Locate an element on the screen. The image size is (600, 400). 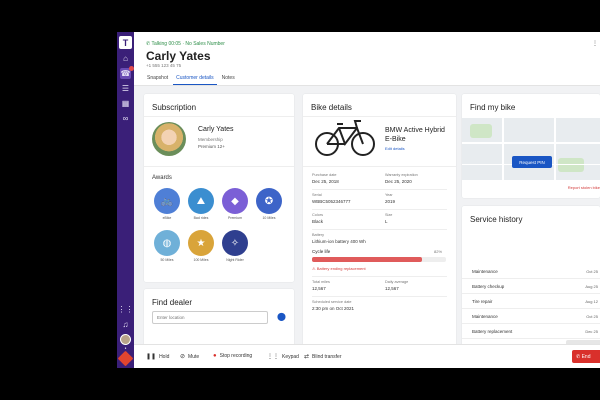
list-icon: ☰ is located at coordinates (125, 88).